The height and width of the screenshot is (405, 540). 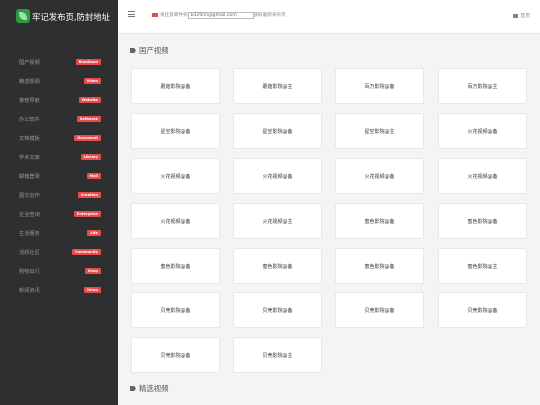 What do you see at coordinates (29, 63) in the screenshot?
I see `sidebar-item-label: 国产视频` at bounding box center [29, 63].